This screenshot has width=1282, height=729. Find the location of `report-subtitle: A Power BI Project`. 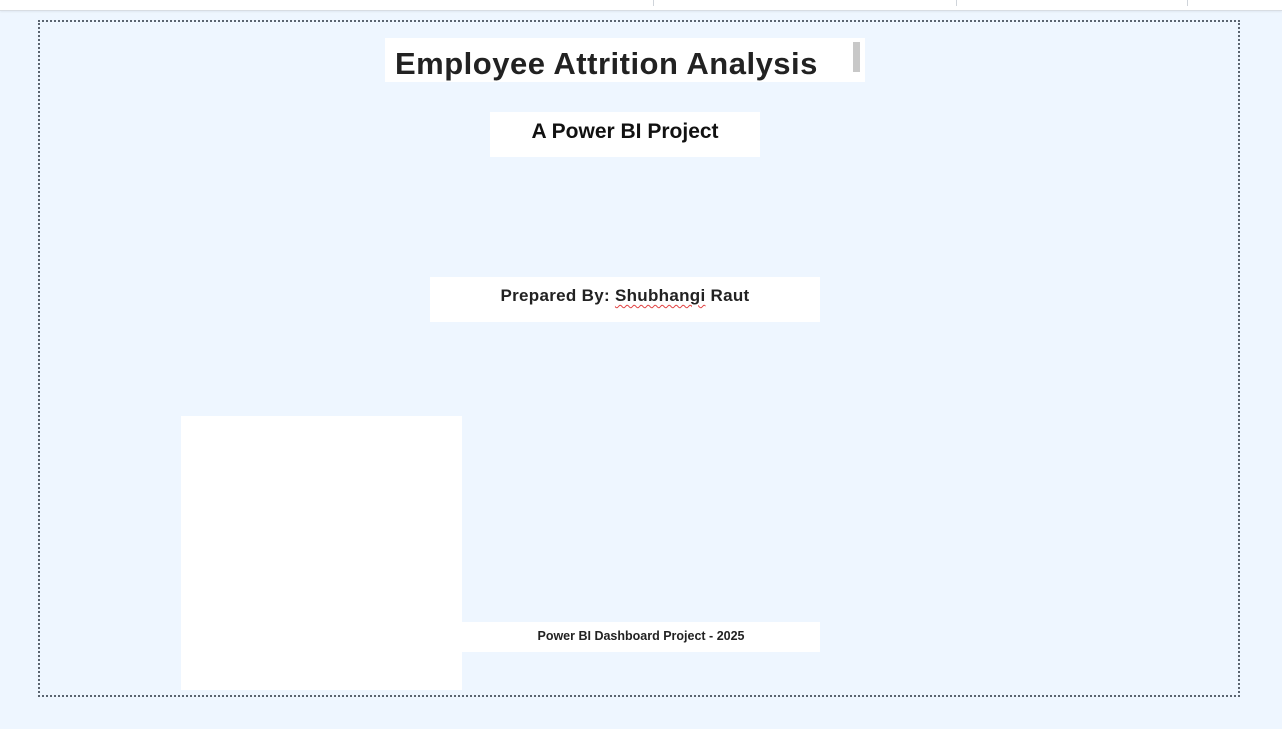

report-subtitle: A Power BI Project is located at coordinates (625, 131).